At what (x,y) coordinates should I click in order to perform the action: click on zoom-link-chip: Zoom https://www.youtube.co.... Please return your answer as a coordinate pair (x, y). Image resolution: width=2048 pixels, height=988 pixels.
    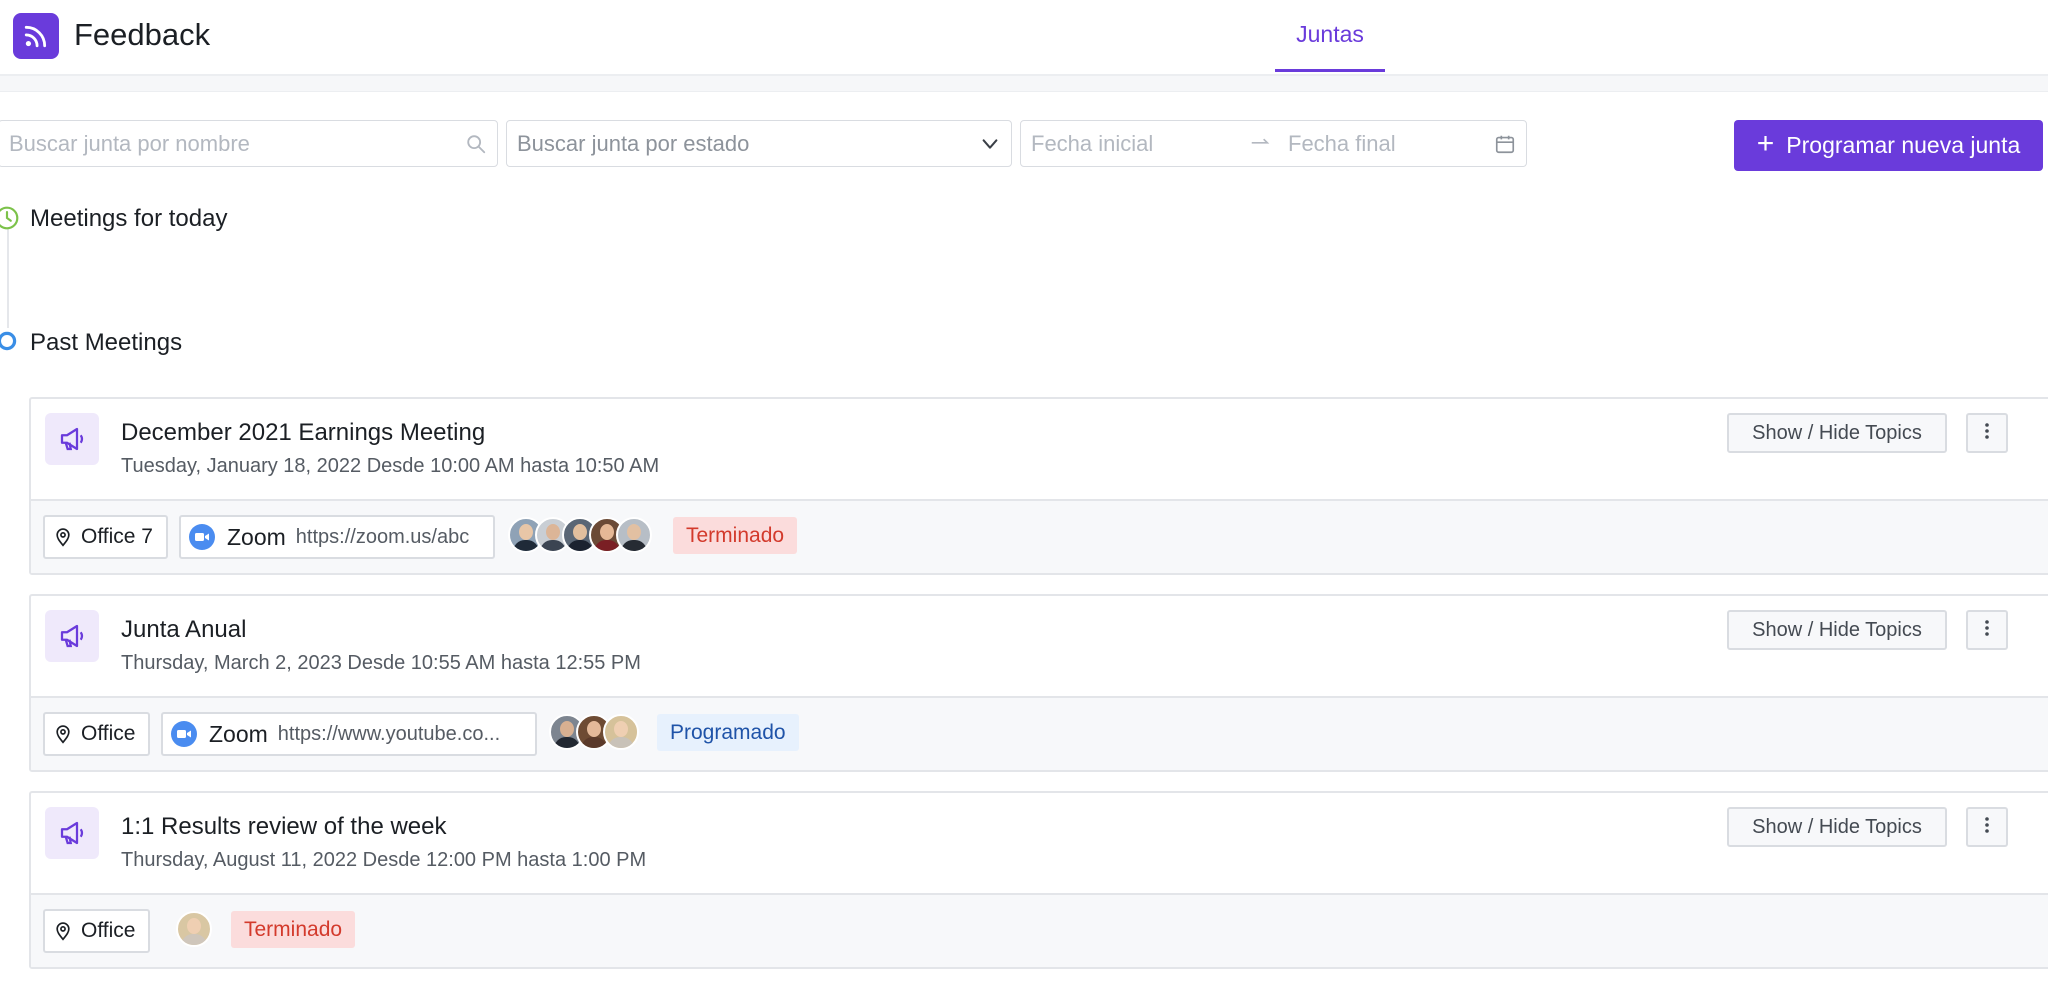
    Looking at the image, I should click on (349, 734).